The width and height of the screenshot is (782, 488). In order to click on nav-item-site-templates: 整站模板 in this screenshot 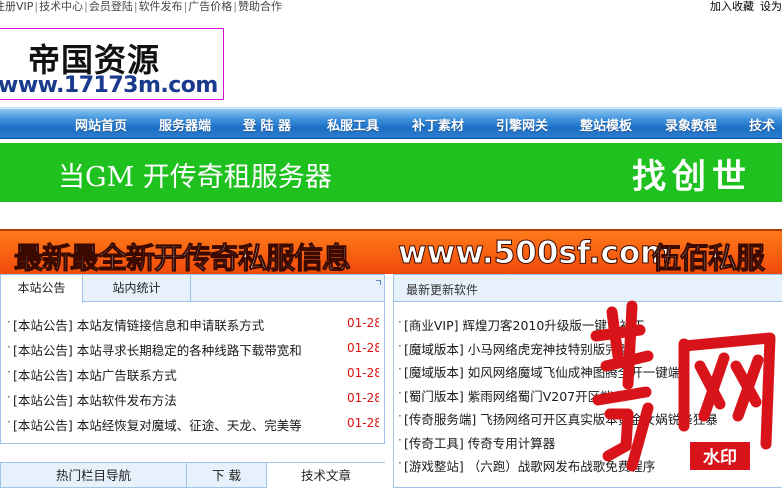, I will do `click(606, 124)`.